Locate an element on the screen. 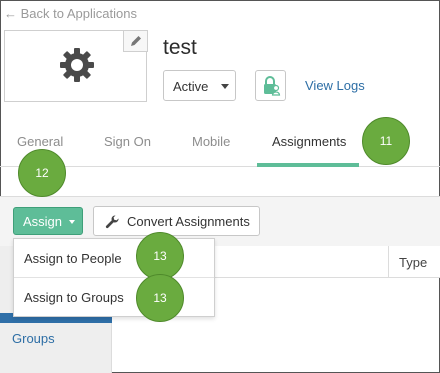 The height and width of the screenshot is (373, 440). menu-item-assign-to-people: Assign to People is located at coordinates (114, 258).